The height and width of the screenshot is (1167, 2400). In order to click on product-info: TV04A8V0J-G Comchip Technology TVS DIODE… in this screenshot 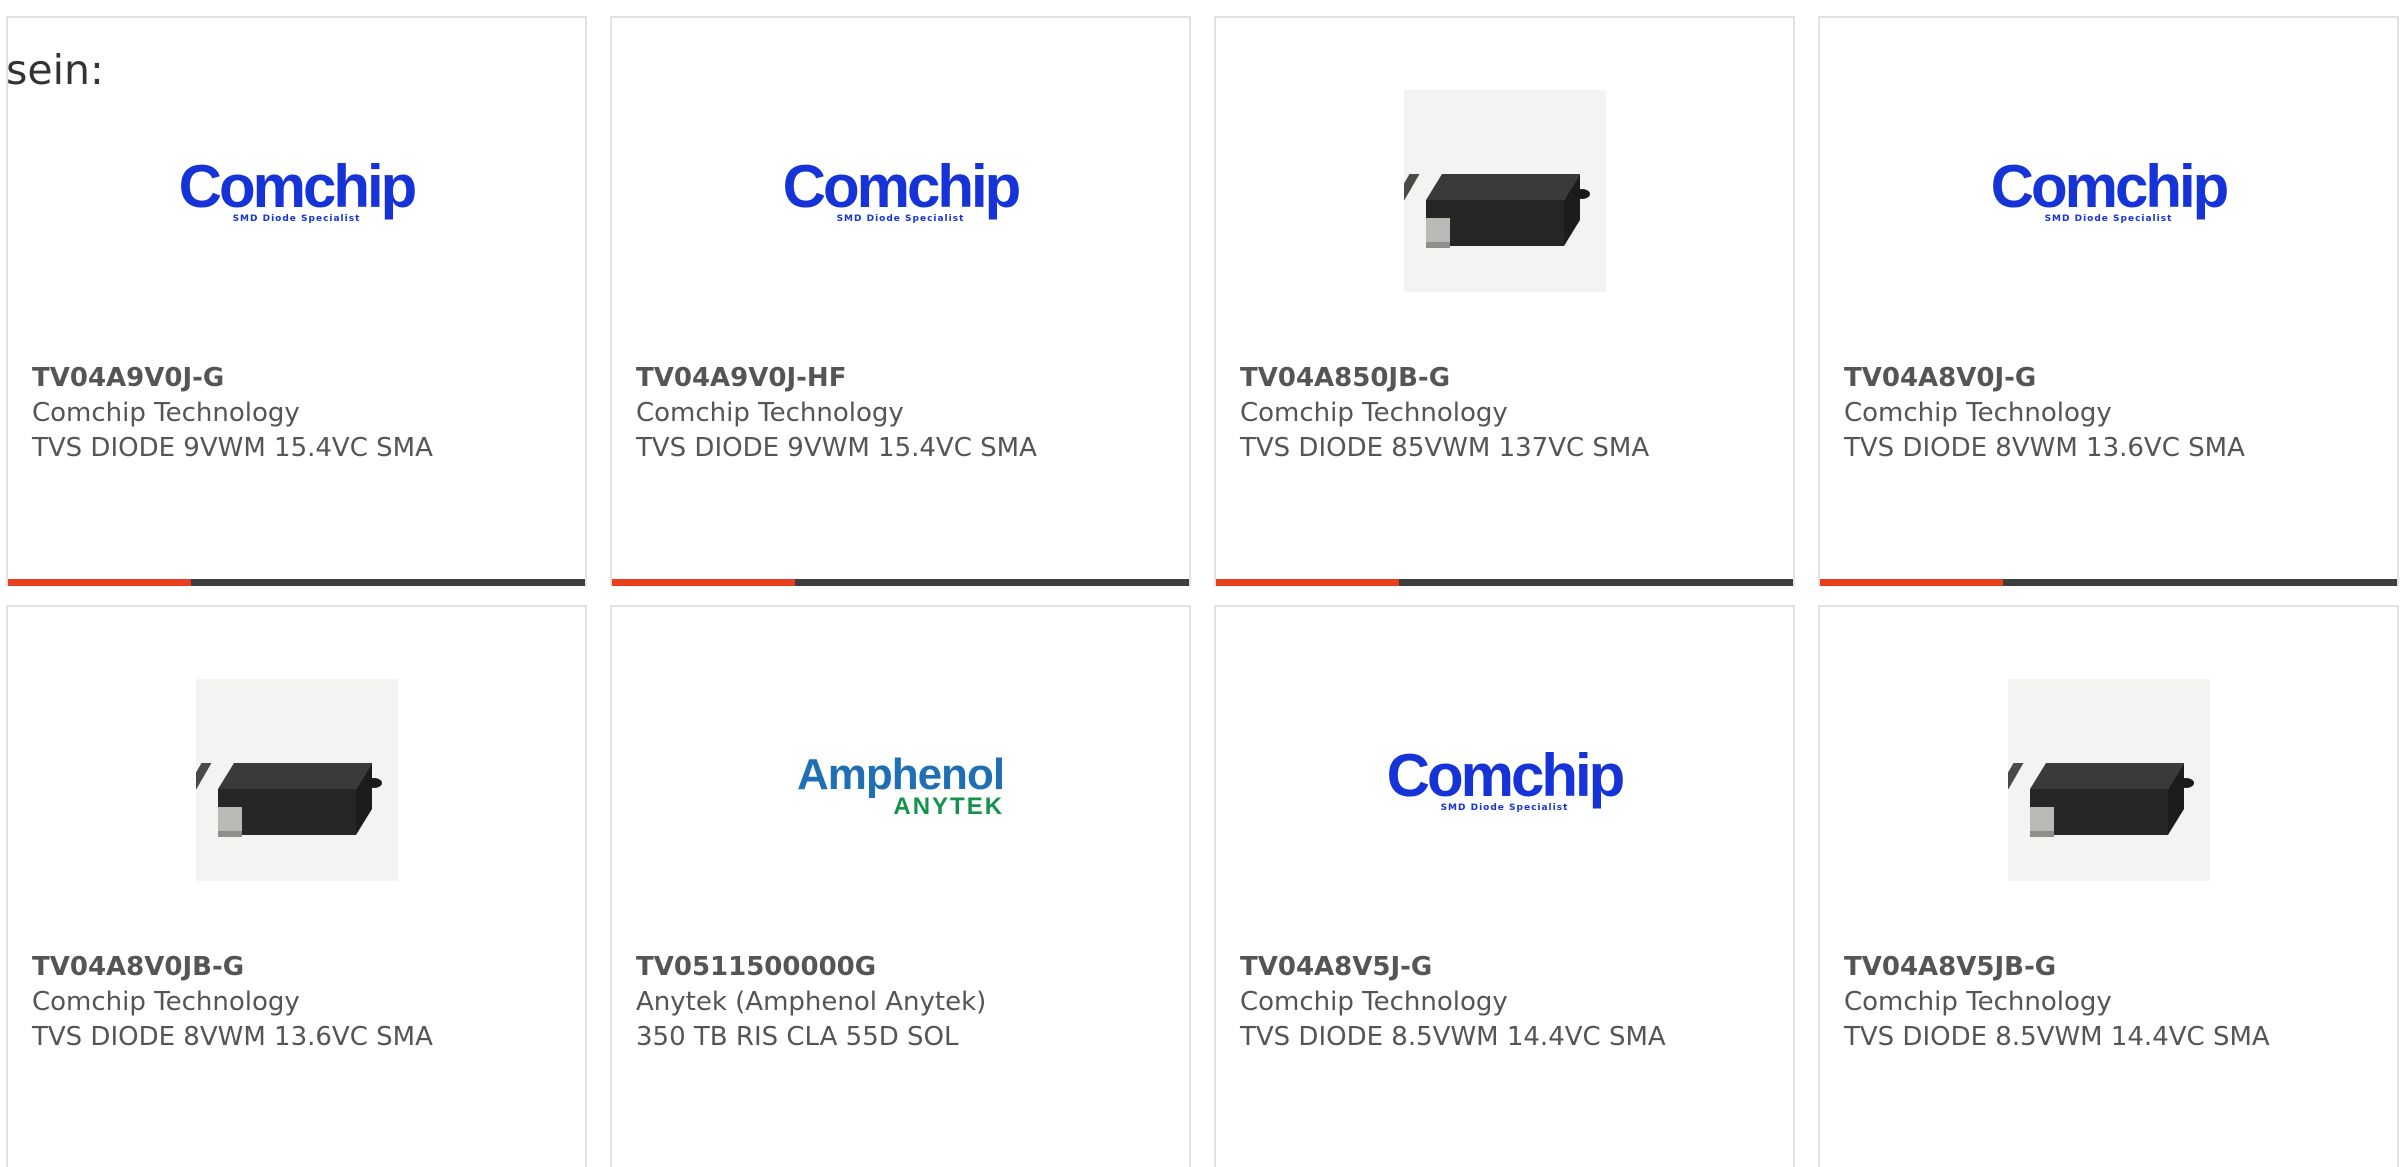, I will do `click(2115, 413)`.